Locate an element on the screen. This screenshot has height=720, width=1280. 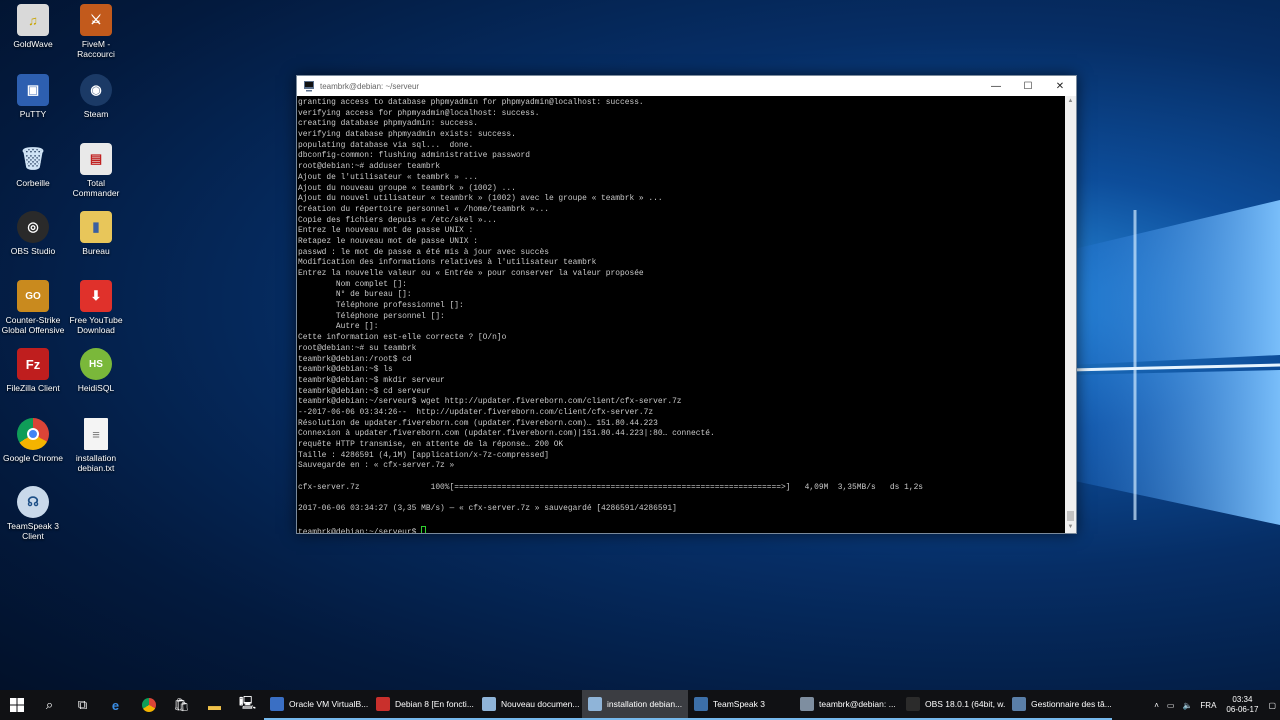
heidisql-shortcut: HS HeidiSQL is located at coordinates (96, 370).